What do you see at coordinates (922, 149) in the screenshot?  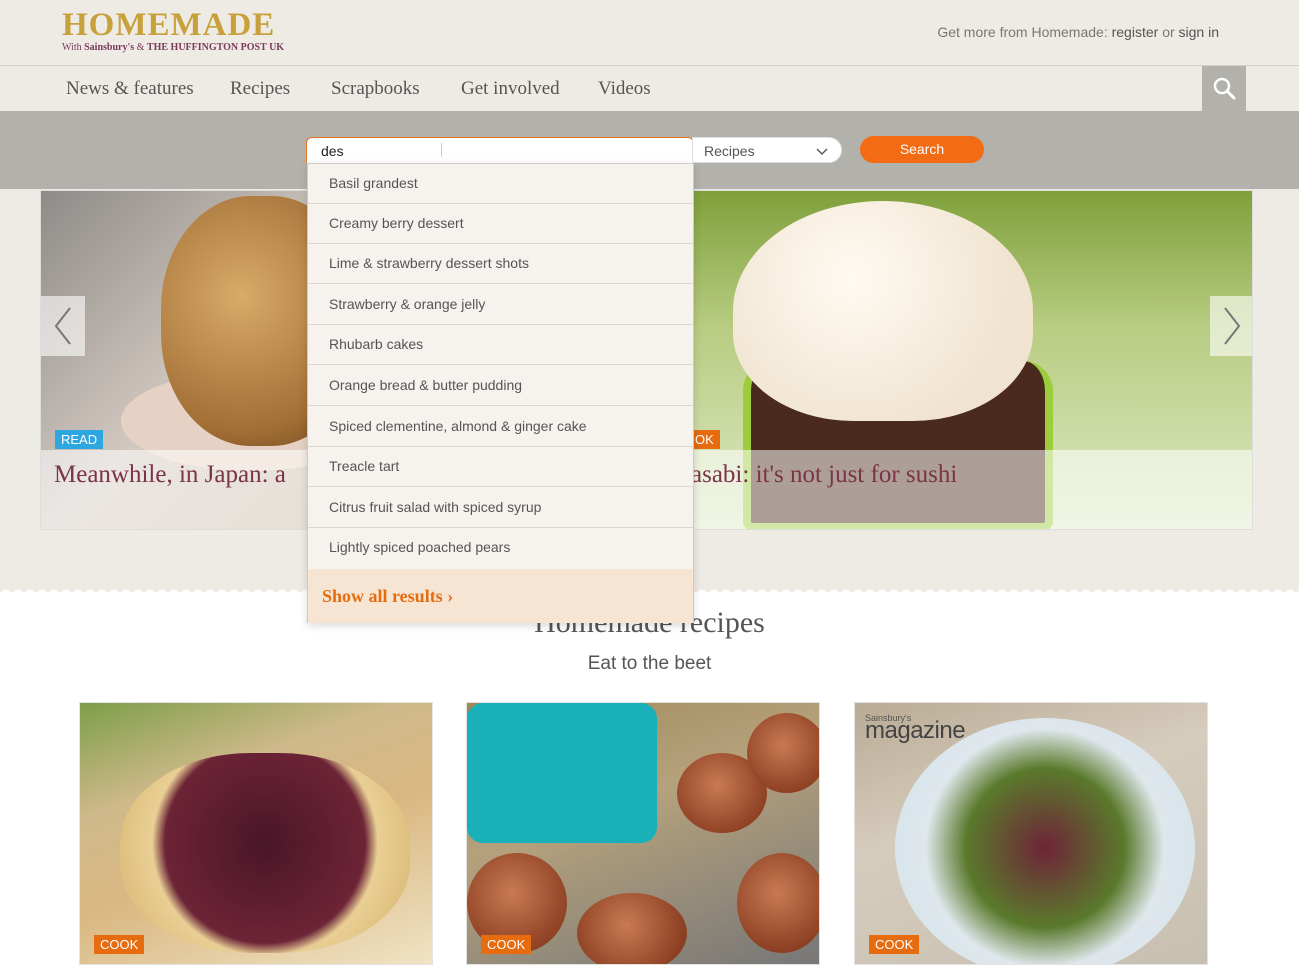 I see `search-button: Search` at bounding box center [922, 149].